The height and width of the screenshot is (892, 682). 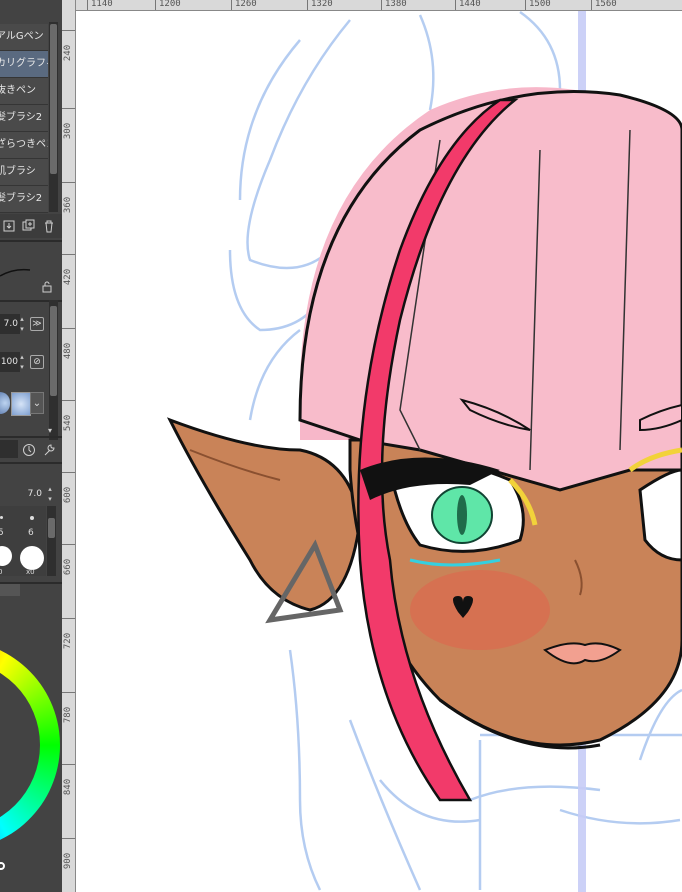 I want to click on ruler-label: 1260, so click(x=246, y=4).